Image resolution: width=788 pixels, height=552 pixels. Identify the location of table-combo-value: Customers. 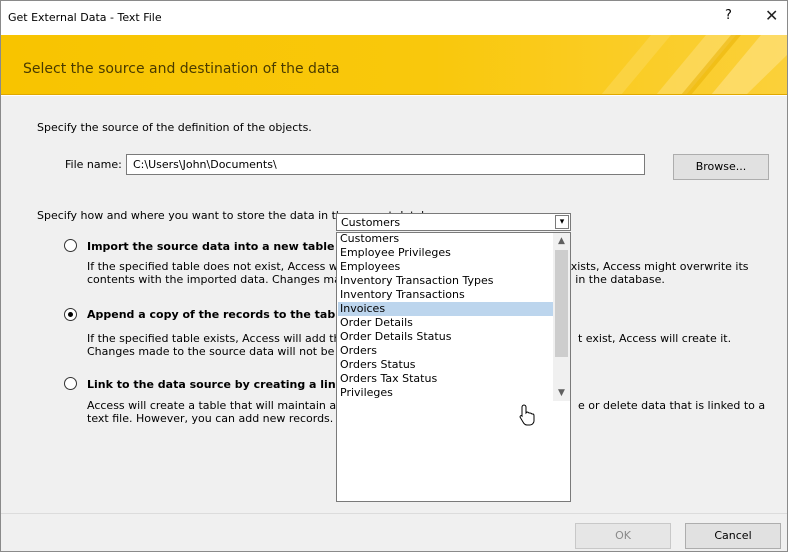
(371, 222).